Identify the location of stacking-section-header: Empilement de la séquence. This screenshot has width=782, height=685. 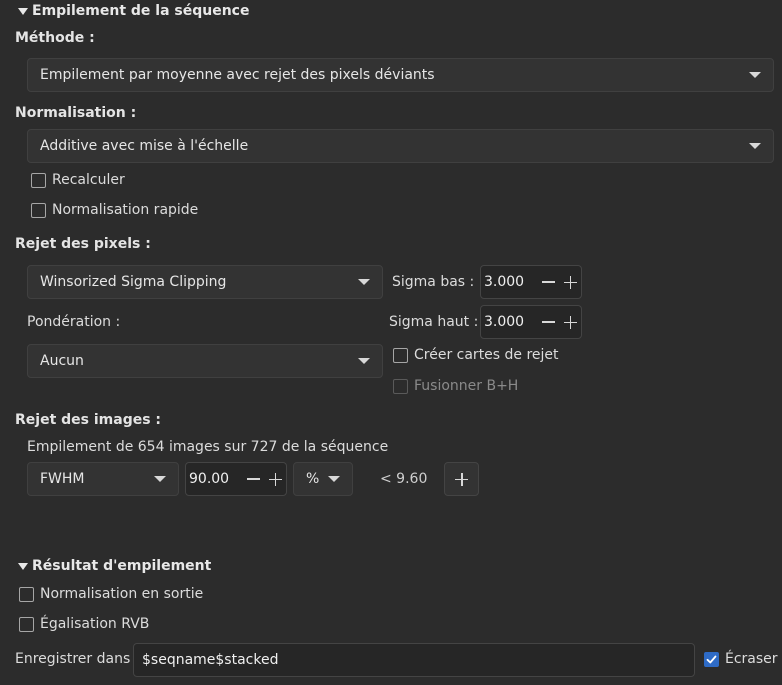
(133, 11).